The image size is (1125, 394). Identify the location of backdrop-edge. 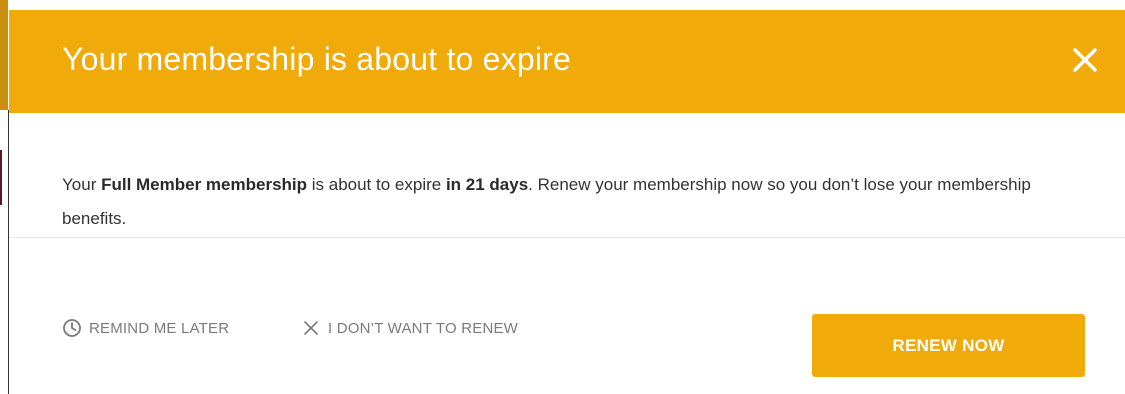
(4, 55).